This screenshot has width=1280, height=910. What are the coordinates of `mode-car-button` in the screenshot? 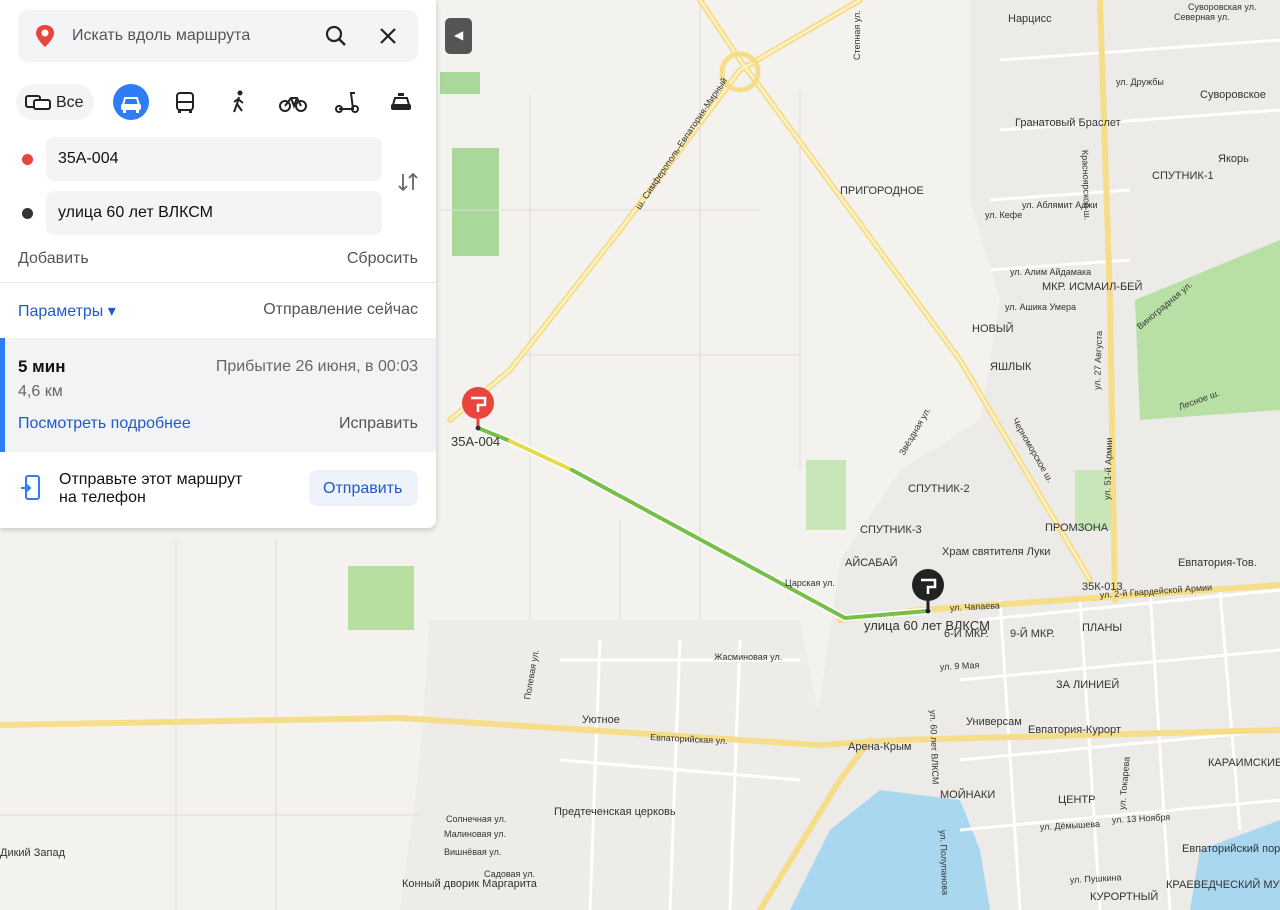 It's located at (131, 102).